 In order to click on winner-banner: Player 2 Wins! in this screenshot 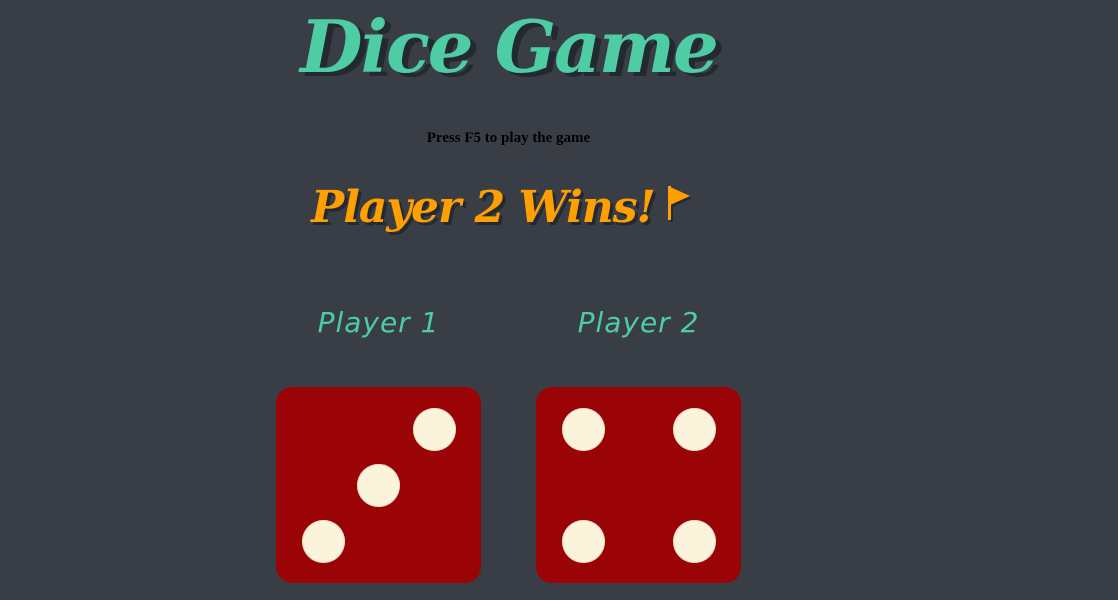, I will do `click(503, 208)`.